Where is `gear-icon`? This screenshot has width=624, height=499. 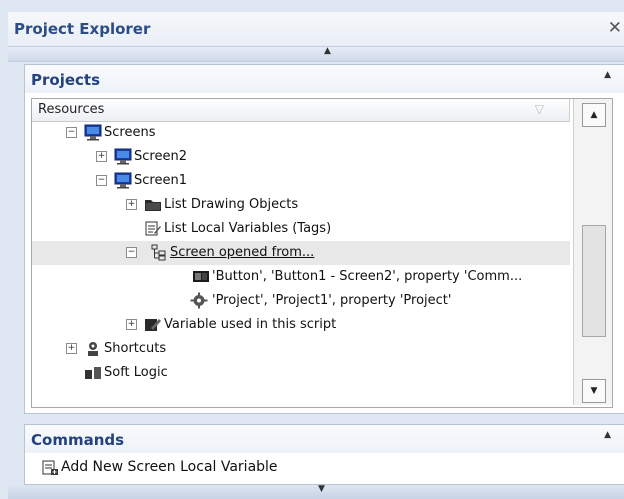
gear-icon is located at coordinates (199, 300).